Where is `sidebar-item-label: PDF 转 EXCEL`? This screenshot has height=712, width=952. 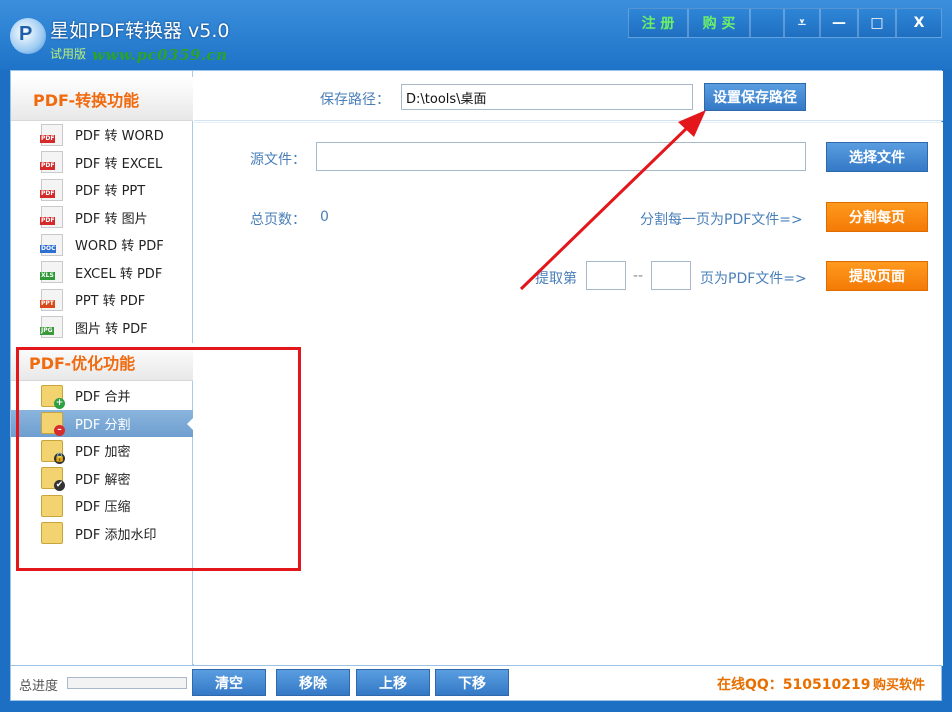 sidebar-item-label: PDF 转 EXCEL is located at coordinates (119, 164).